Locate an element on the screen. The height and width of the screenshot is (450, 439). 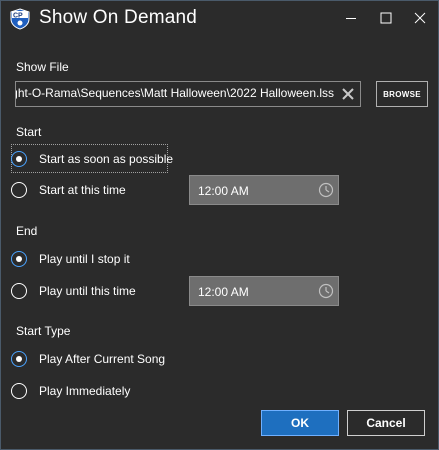
maximize-button is located at coordinates (386, 18).